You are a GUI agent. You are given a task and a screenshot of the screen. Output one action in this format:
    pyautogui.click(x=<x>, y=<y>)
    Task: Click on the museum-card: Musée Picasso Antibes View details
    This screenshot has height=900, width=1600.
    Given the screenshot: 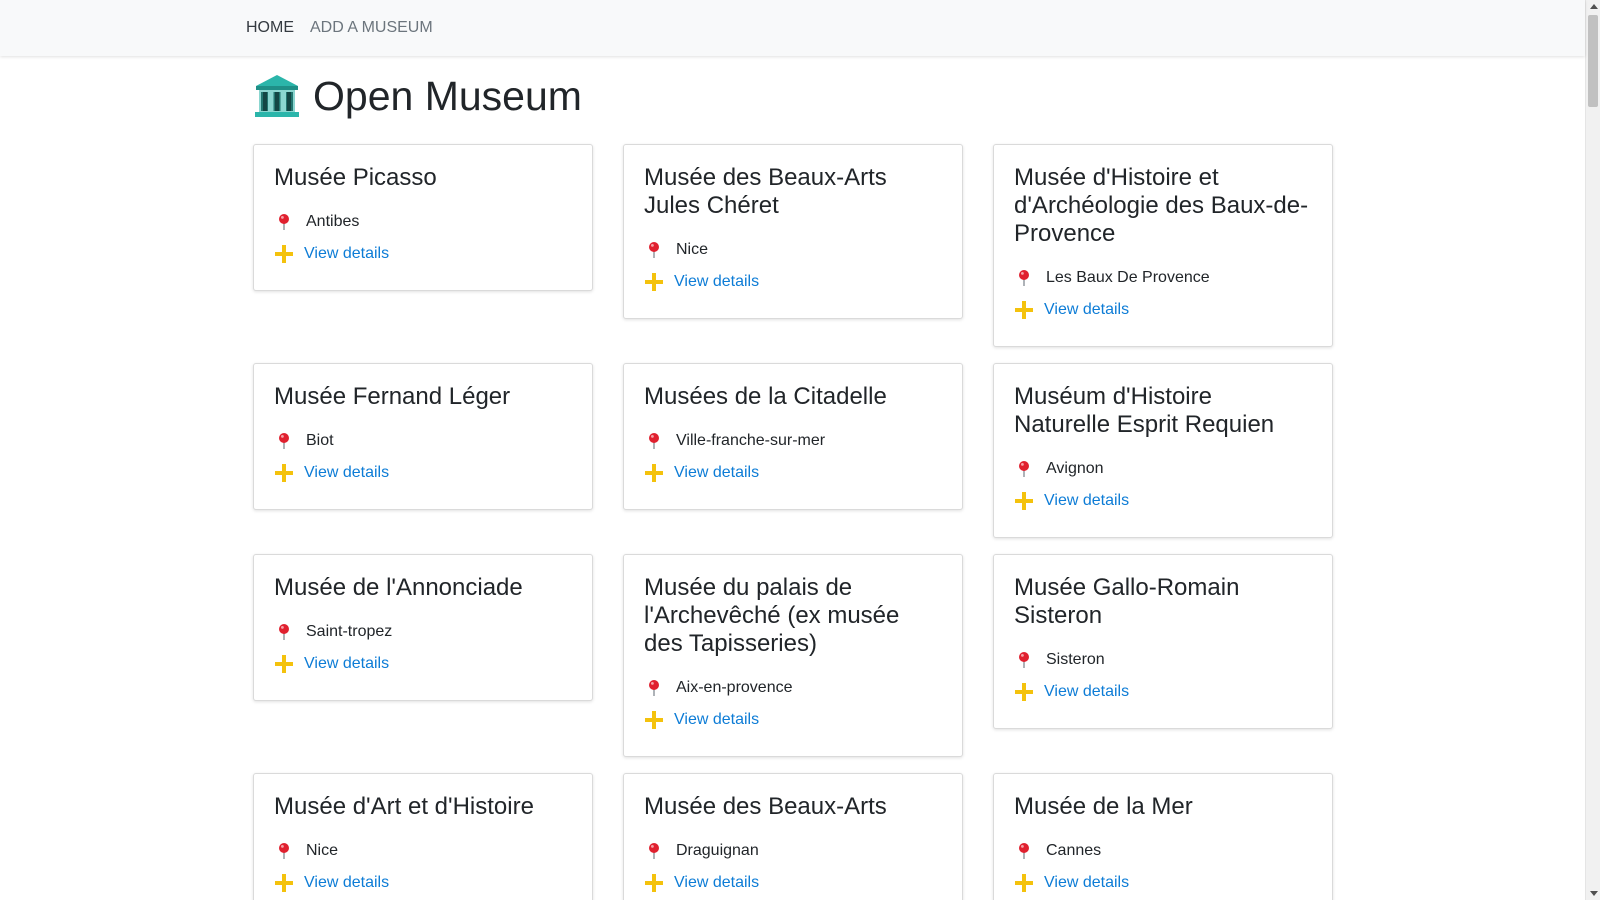 What is the action you would take?
    pyautogui.click(x=423, y=217)
    